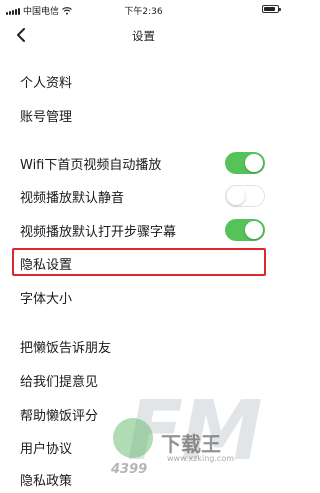 This screenshot has width=320, height=493. I want to click on settings-item-user-agreement: 用户协议, so click(143, 447).